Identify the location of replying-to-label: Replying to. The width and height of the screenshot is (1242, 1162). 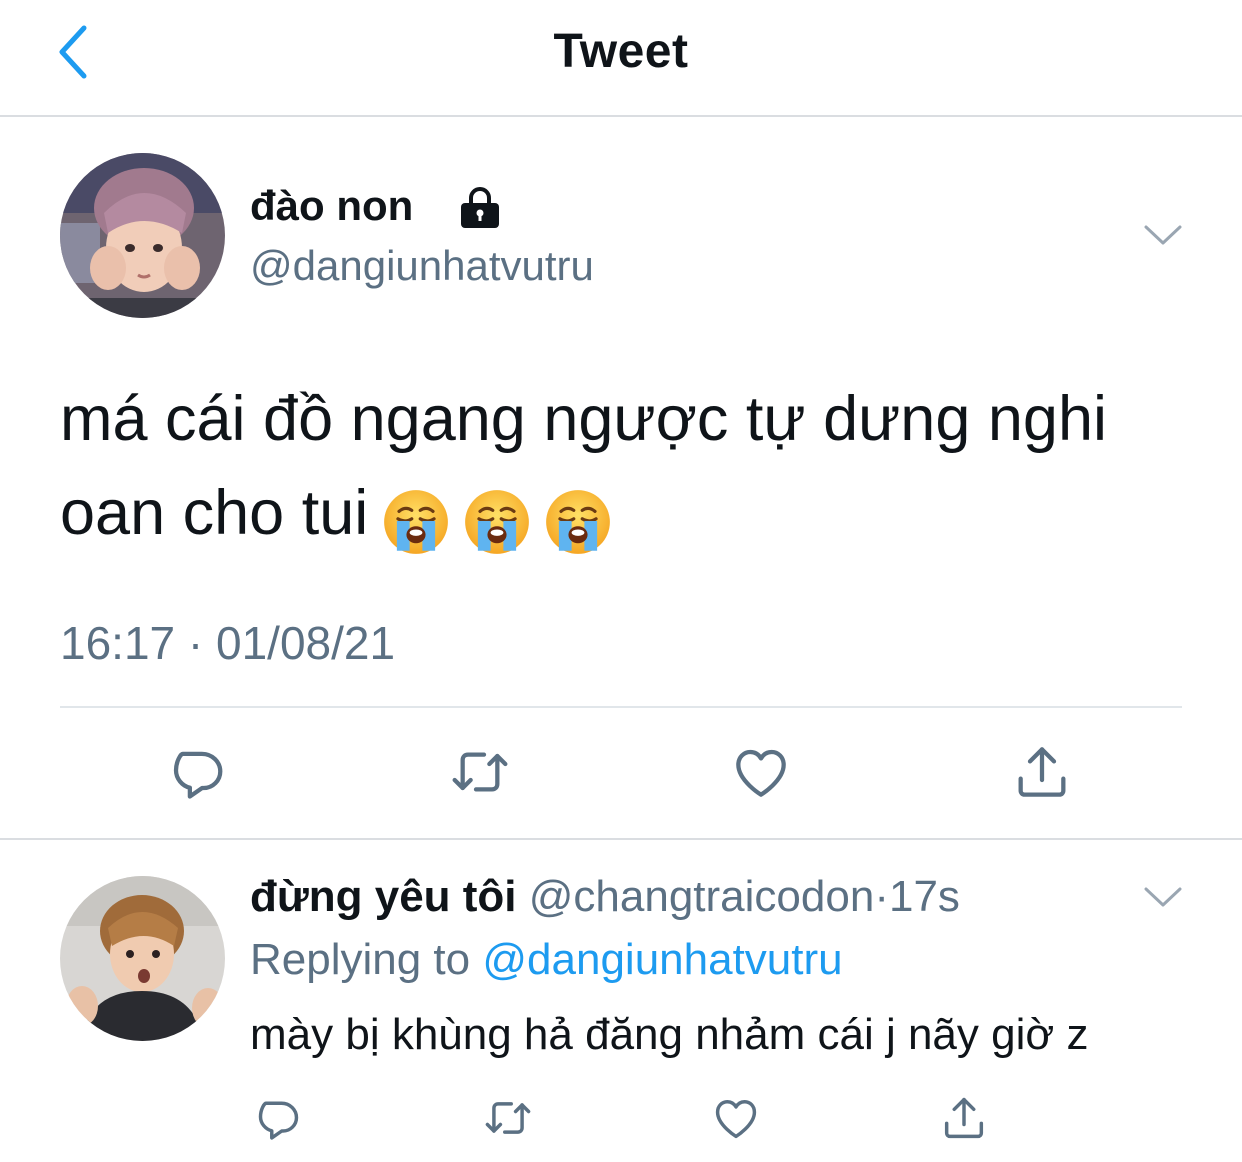
(360, 959).